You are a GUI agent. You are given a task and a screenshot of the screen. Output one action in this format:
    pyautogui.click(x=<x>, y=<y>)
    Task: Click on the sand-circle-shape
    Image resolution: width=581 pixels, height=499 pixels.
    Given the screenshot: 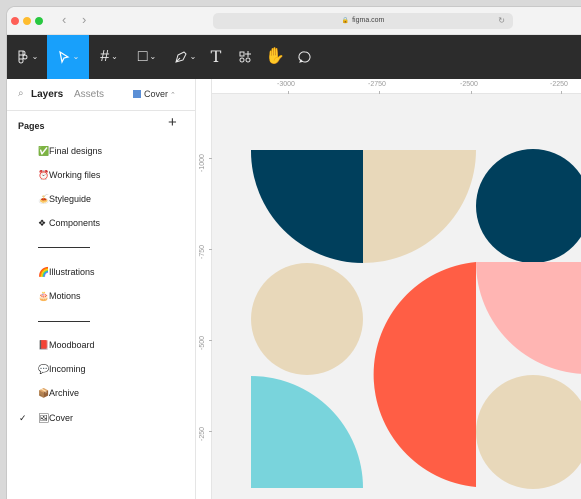 What is the action you would take?
    pyautogui.click(x=307, y=319)
    